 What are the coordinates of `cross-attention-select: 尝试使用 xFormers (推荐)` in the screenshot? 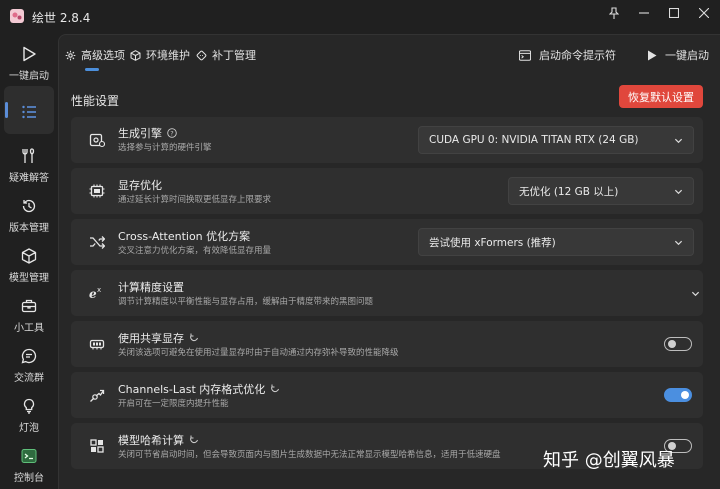 It's located at (556, 242).